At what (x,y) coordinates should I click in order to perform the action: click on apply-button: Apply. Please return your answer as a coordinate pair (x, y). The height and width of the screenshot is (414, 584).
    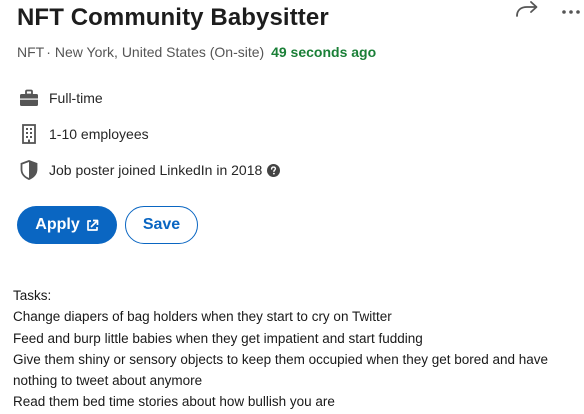
    Looking at the image, I should click on (67, 225).